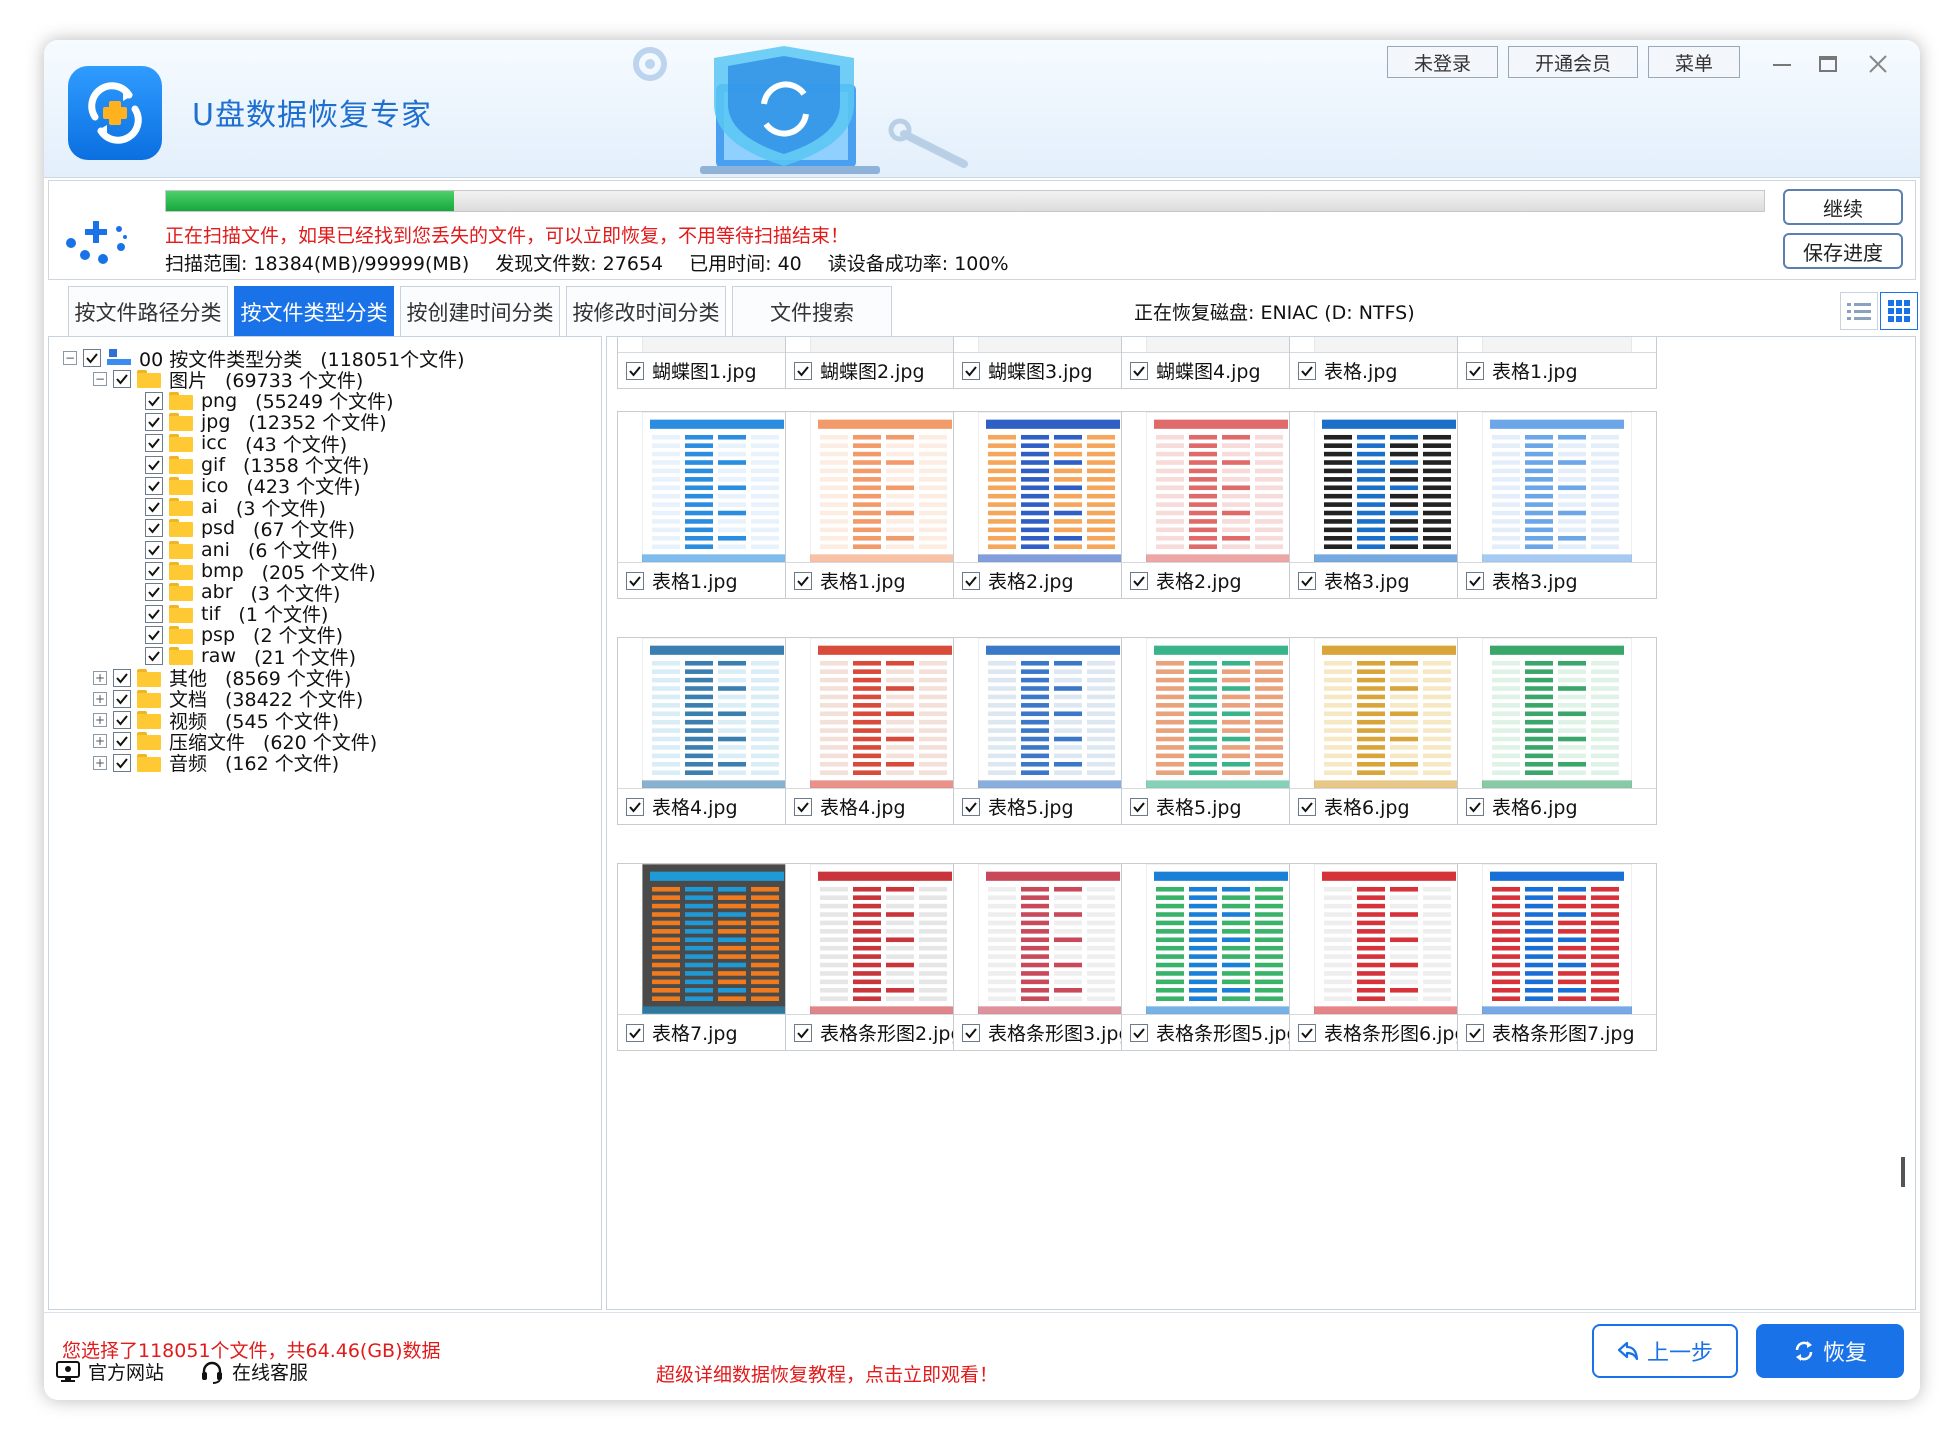 The height and width of the screenshot is (1440, 1954). Describe the element at coordinates (1782, 64) in the screenshot. I see `minimize-icon` at that location.